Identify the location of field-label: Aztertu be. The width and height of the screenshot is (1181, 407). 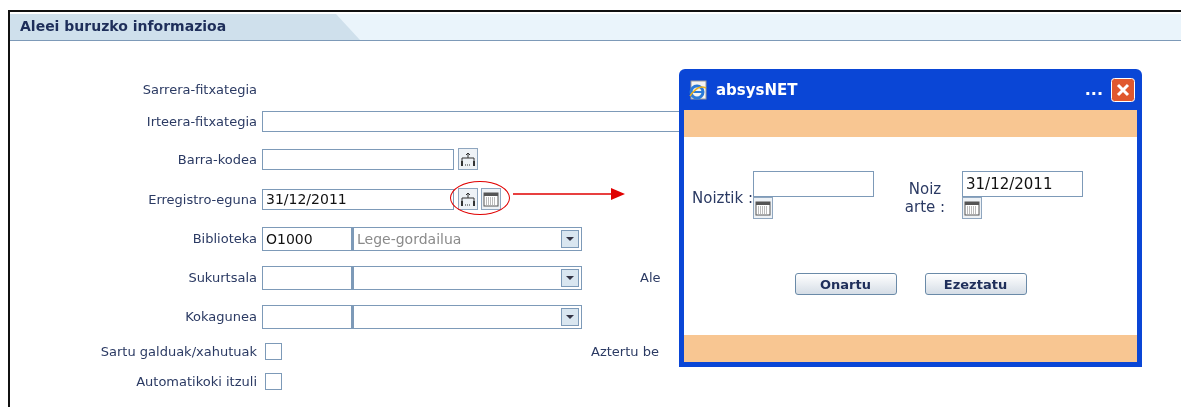
(625, 351).